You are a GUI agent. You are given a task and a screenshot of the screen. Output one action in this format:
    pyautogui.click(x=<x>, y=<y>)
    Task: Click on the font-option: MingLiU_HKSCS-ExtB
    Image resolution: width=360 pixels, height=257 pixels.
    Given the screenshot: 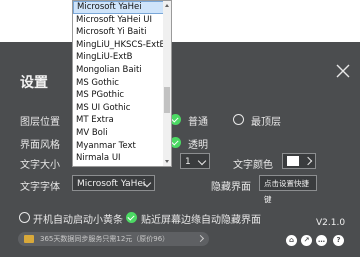 What is the action you would take?
    pyautogui.click(x=122, y=45)
    